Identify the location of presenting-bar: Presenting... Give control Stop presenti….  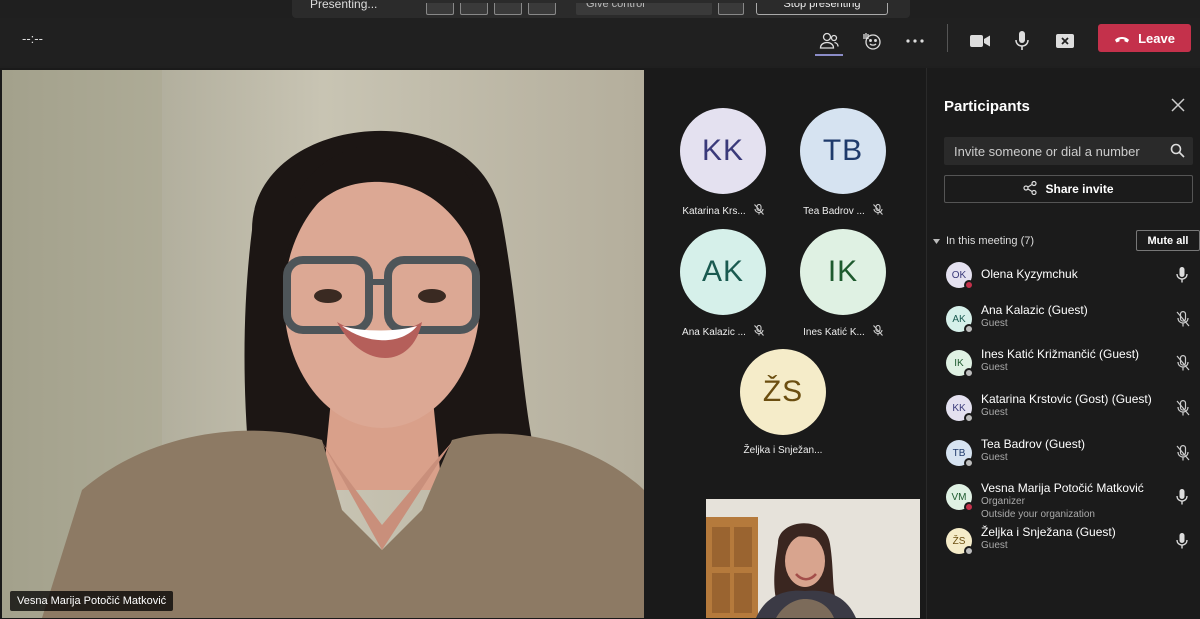
(601, 9).